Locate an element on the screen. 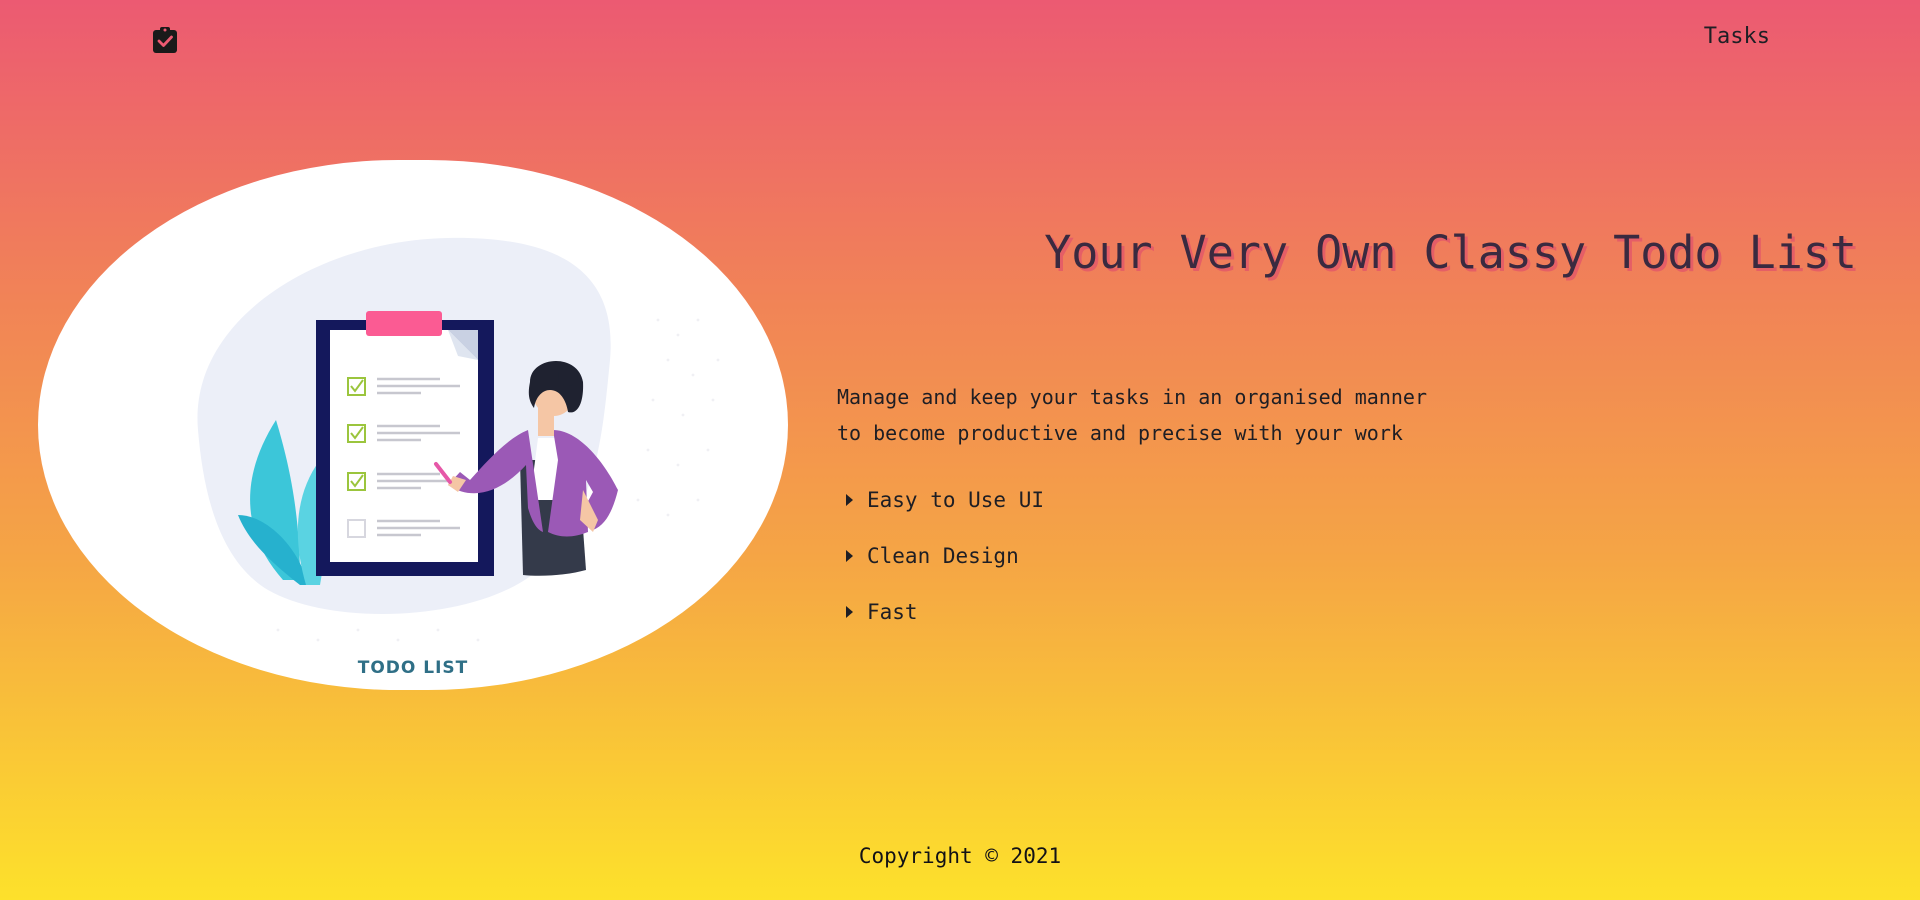 This screenshot has width=1920, height=900. illustration-image is located at coordinates (458, 439).